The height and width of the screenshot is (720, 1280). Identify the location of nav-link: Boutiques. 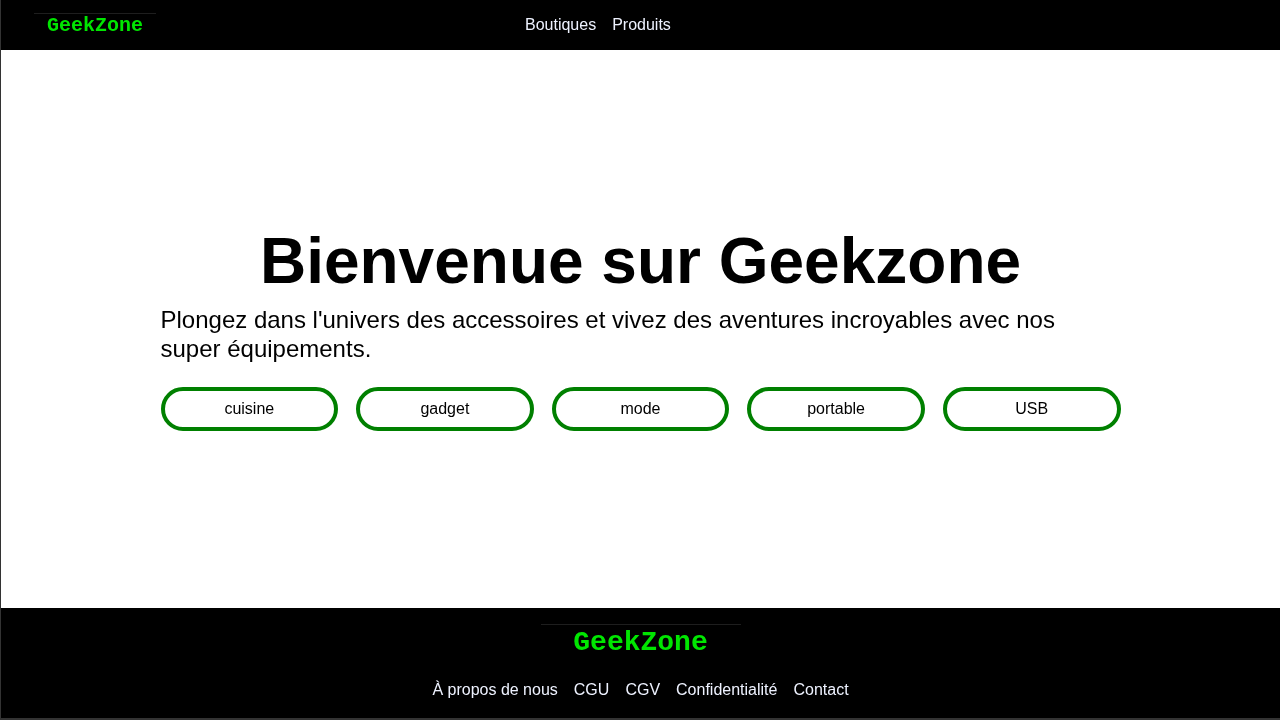
(561, 25).